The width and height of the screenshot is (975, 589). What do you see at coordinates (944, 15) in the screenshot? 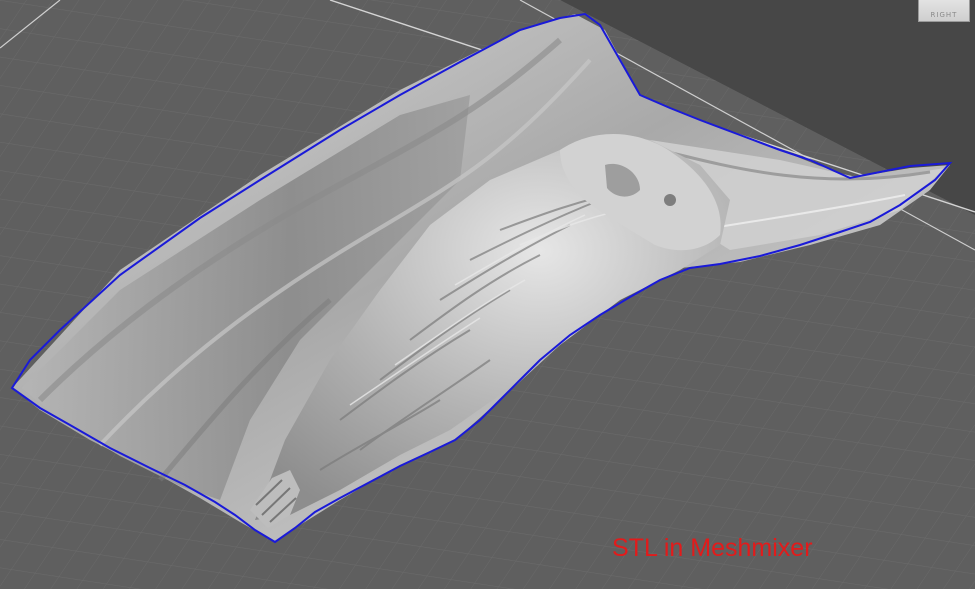
I see `view-cube-face-label: RIGHT` at bounding box center [944, 15].